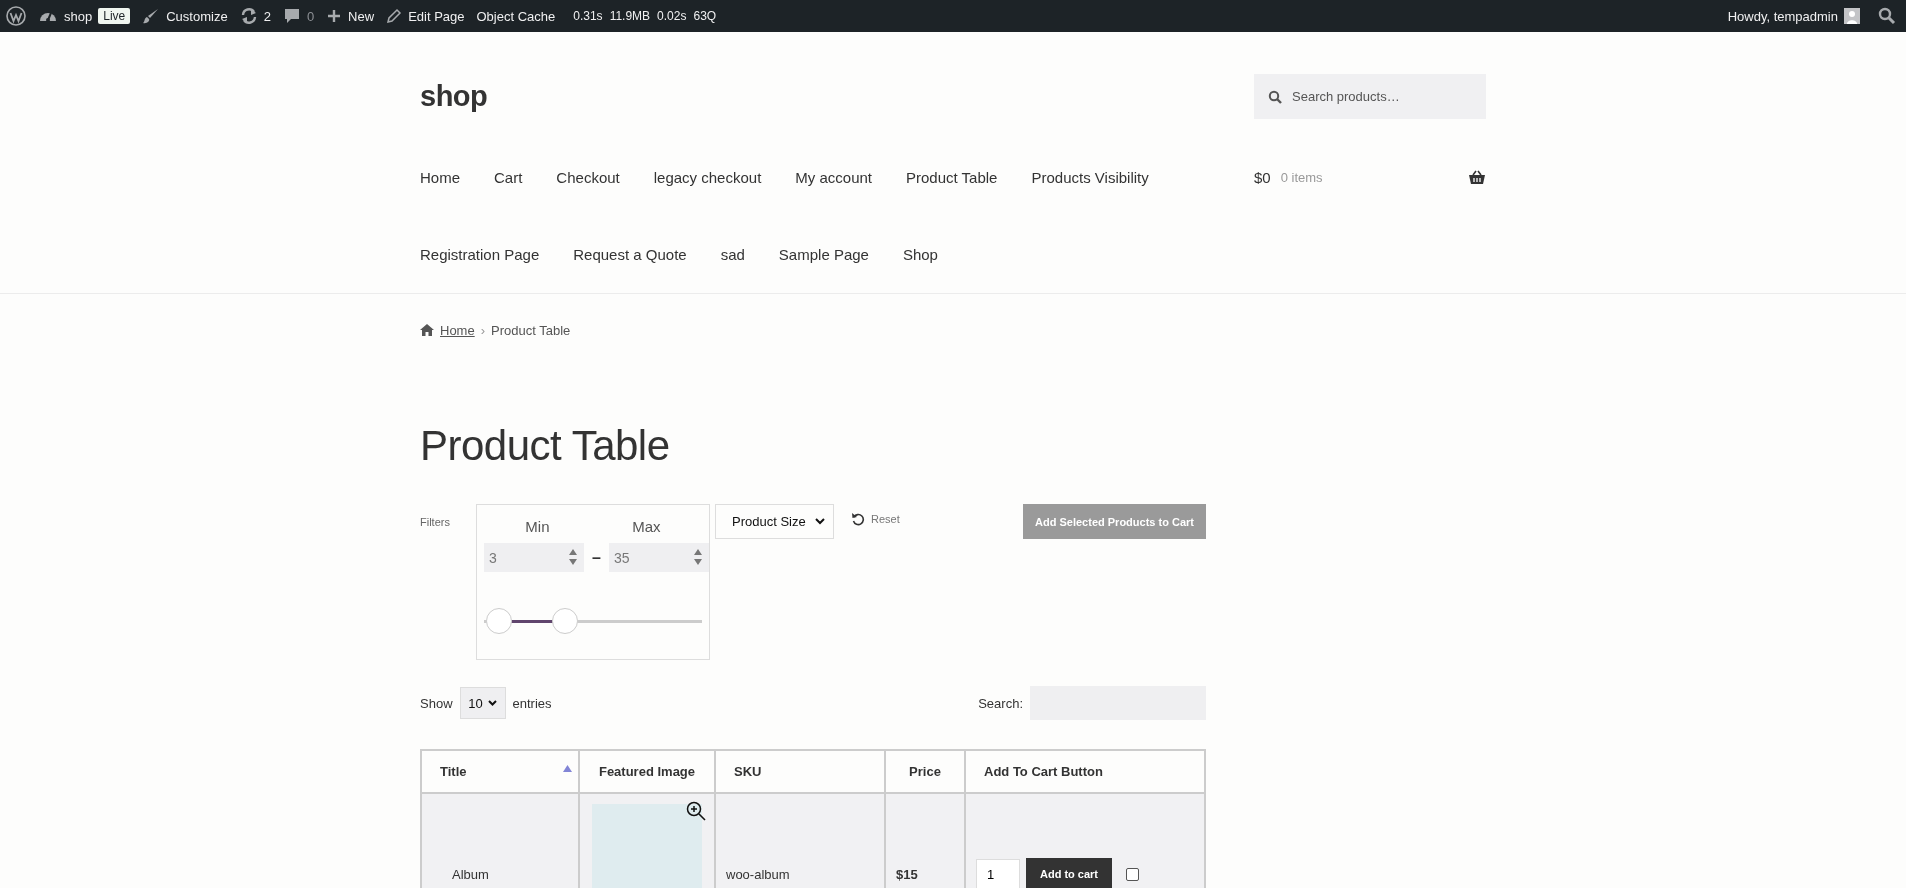  What do you see at coordinates (1477, 177) in the screenshot?
I see `basket-icon` at bounding box center [1477, 177].